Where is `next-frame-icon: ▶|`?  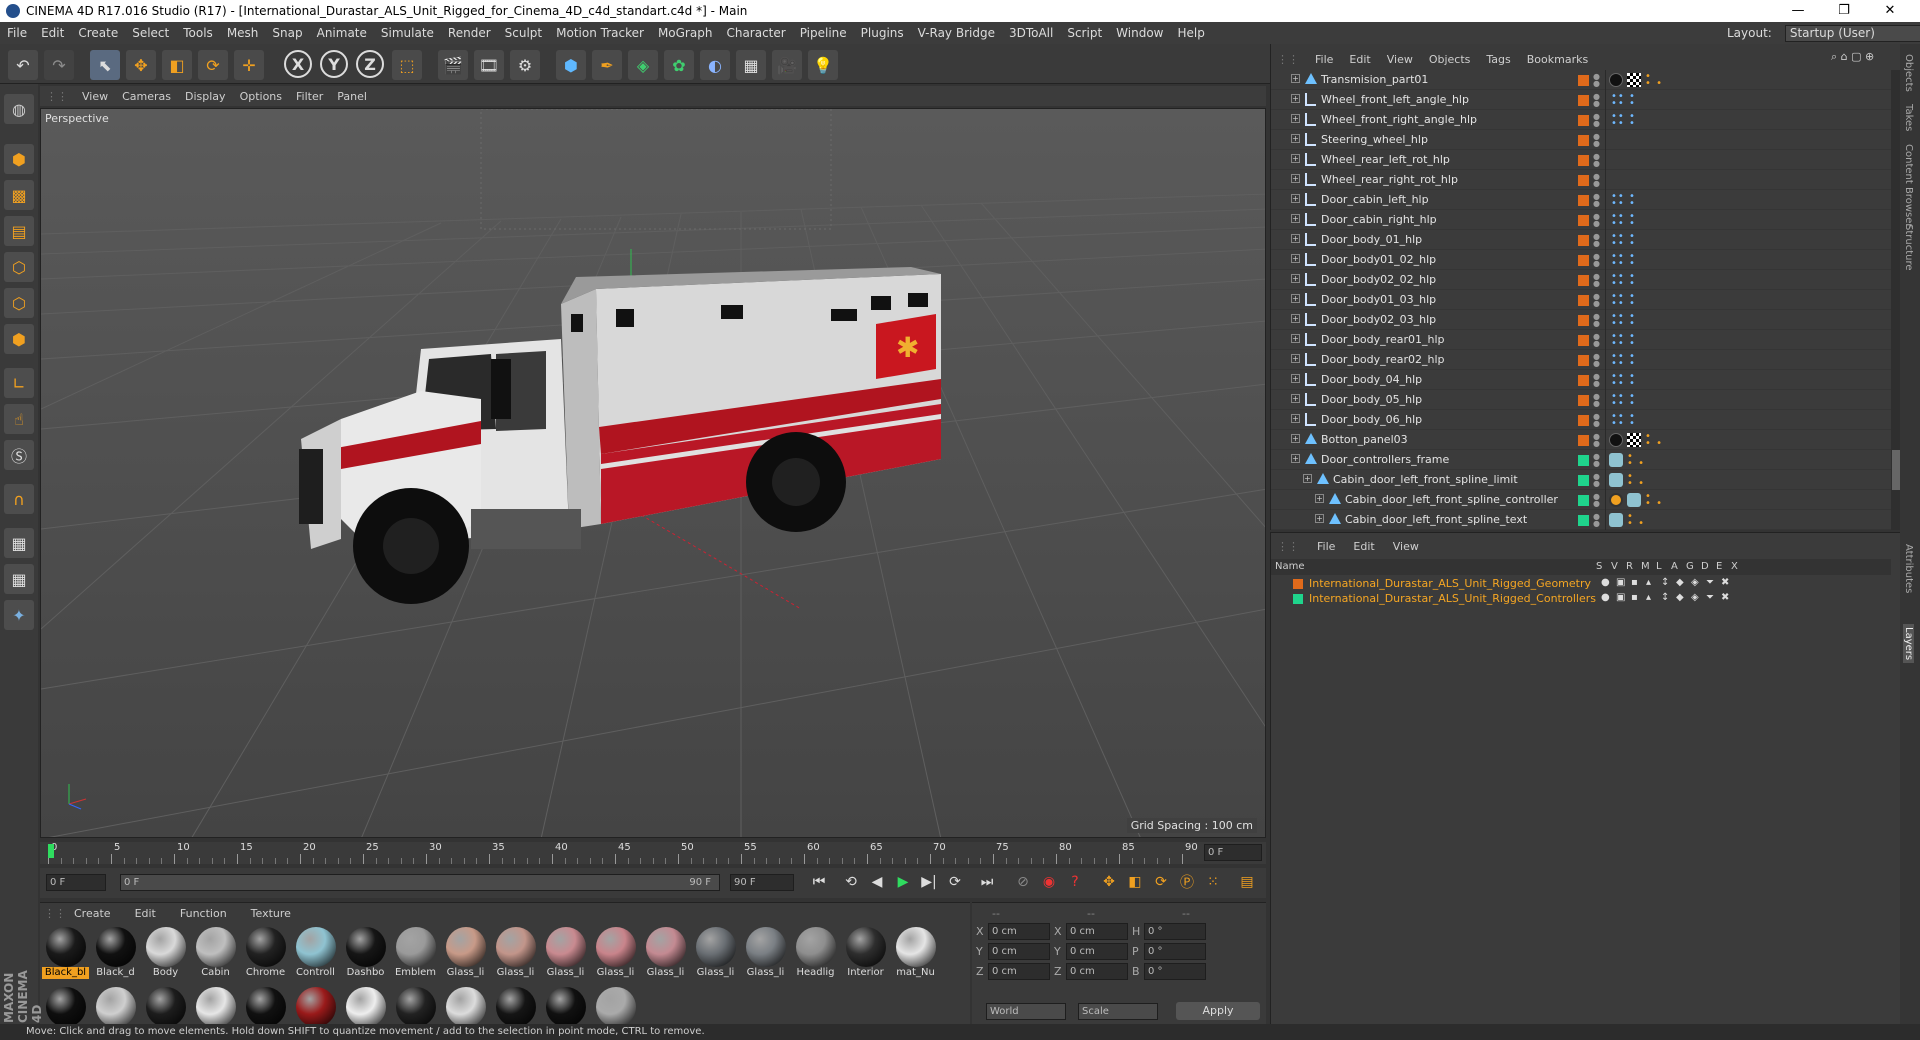
next-frame-icon: ▶| is located at coordinates (929, 882).